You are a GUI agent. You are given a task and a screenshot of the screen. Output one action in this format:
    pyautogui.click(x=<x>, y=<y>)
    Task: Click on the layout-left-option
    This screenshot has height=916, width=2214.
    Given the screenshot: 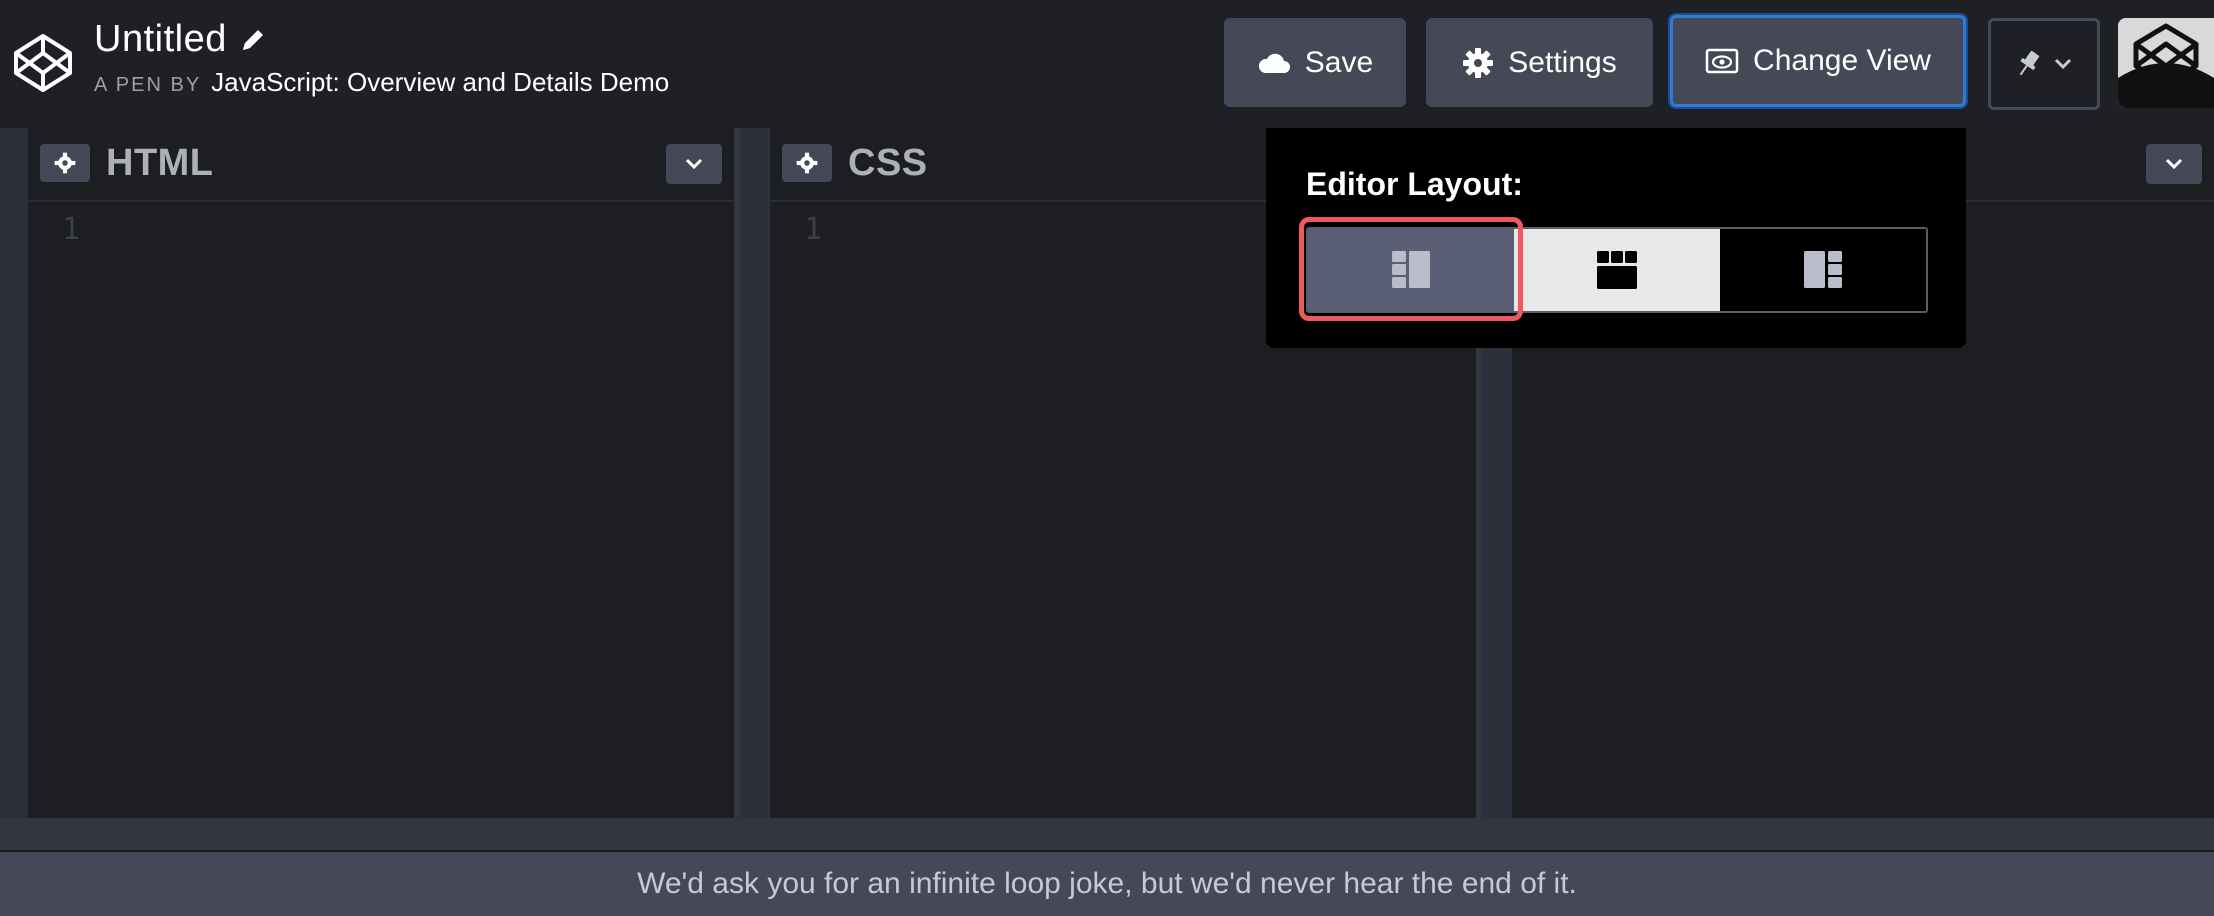 What is the action you would take?
    pyautogui.click(x=1411, y=270)
    